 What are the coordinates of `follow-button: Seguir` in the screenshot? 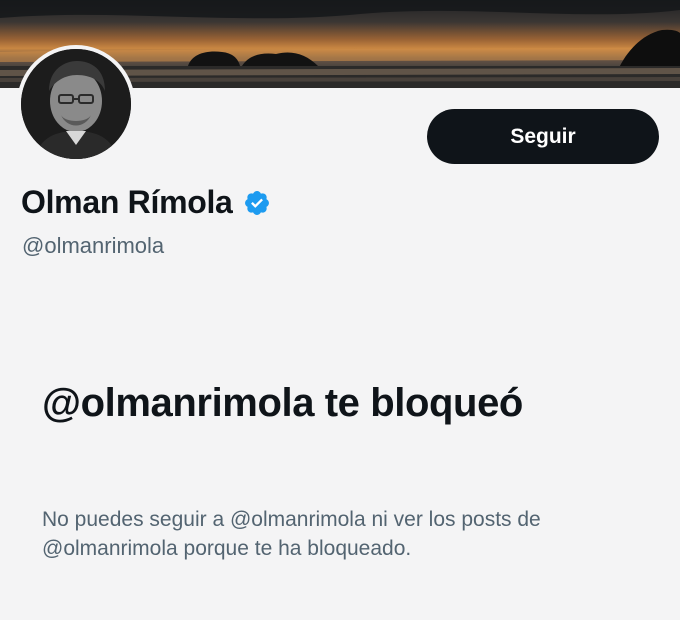 It's located at (543, 136).